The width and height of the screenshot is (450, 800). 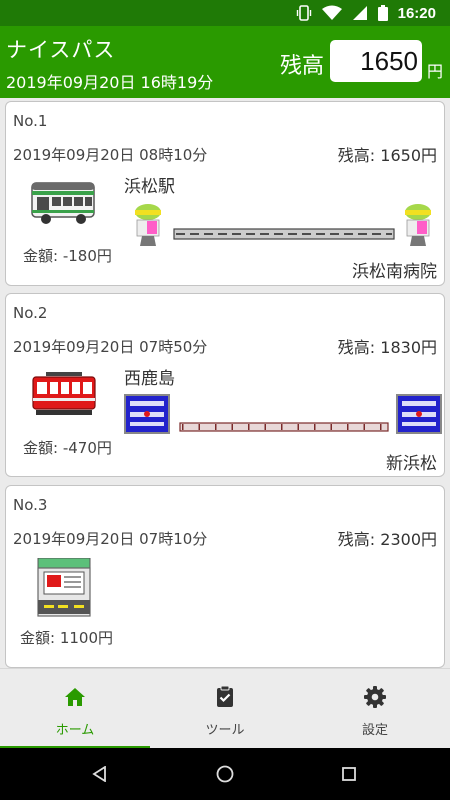 What do you see at coordinates (225, 62) in the screenshot?
I see `app-bar: ナイスパス 2019年09月20日 16時19分 残高 1650 円` at bounding box center [225, 62].